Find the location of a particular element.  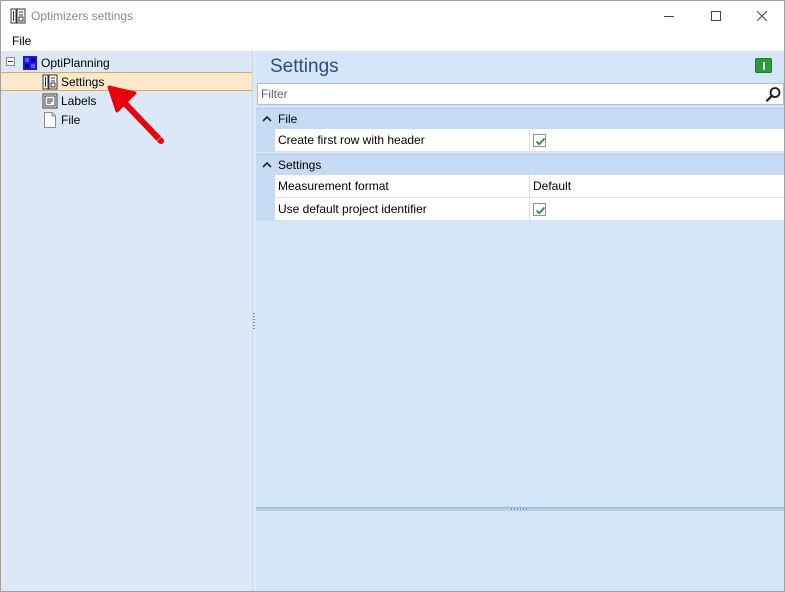

title-bar: Optimizers settings is located at coordinates (392, 16).